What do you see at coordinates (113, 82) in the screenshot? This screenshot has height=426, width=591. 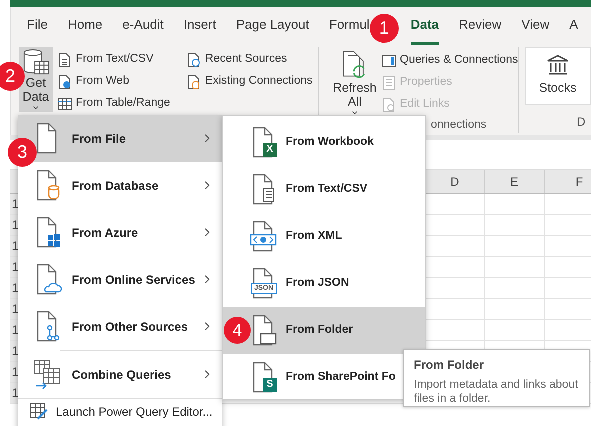 I see `ribbon-command: From Web` at bounding box center [113, 82].